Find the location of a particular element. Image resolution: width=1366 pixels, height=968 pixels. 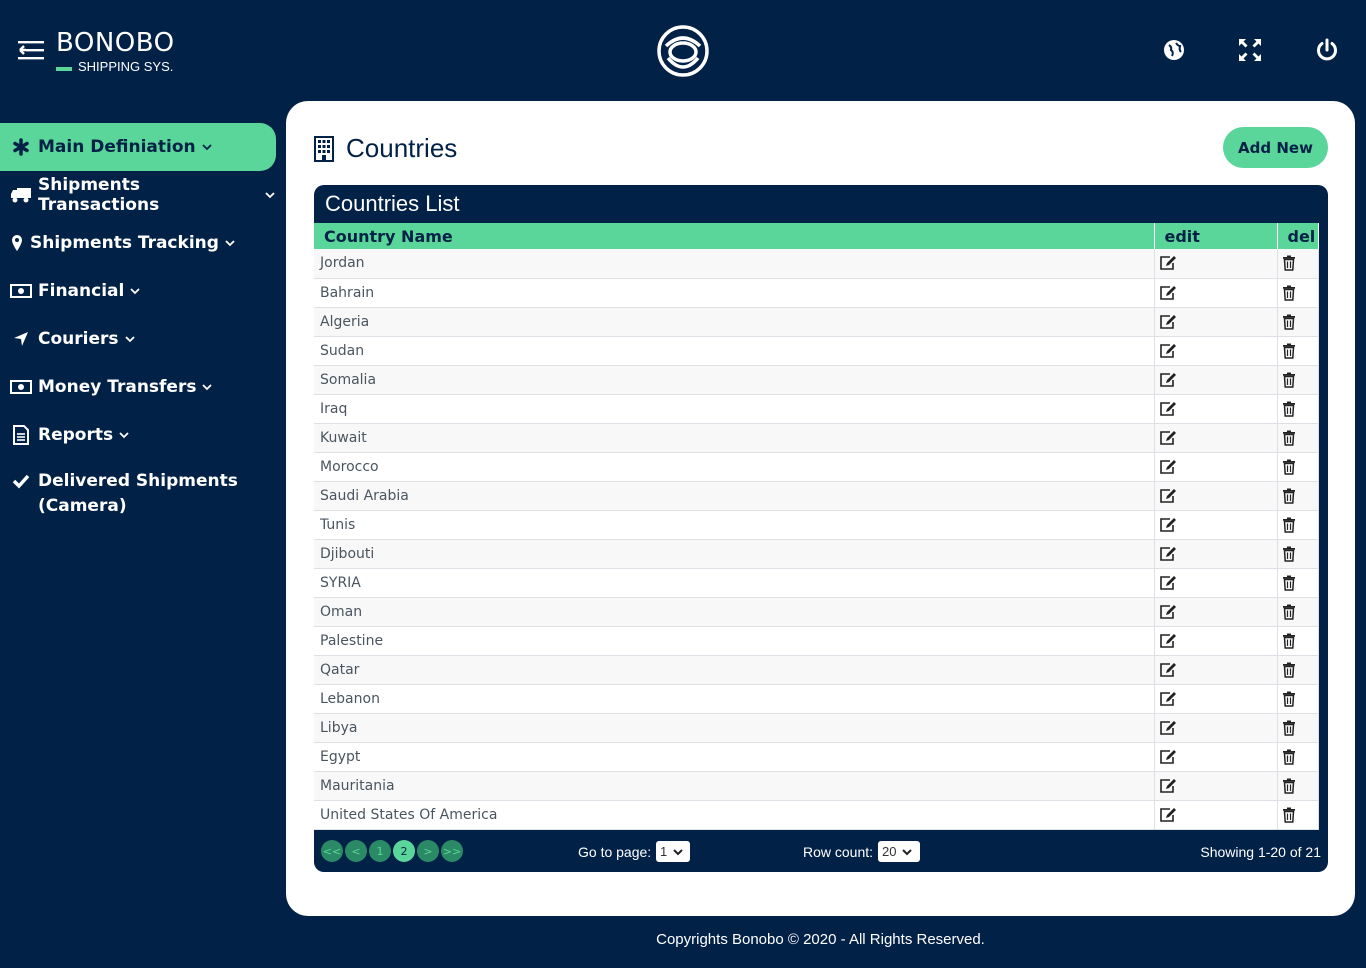

country-name-cell: Palestine is located at coordinates (734, 641).